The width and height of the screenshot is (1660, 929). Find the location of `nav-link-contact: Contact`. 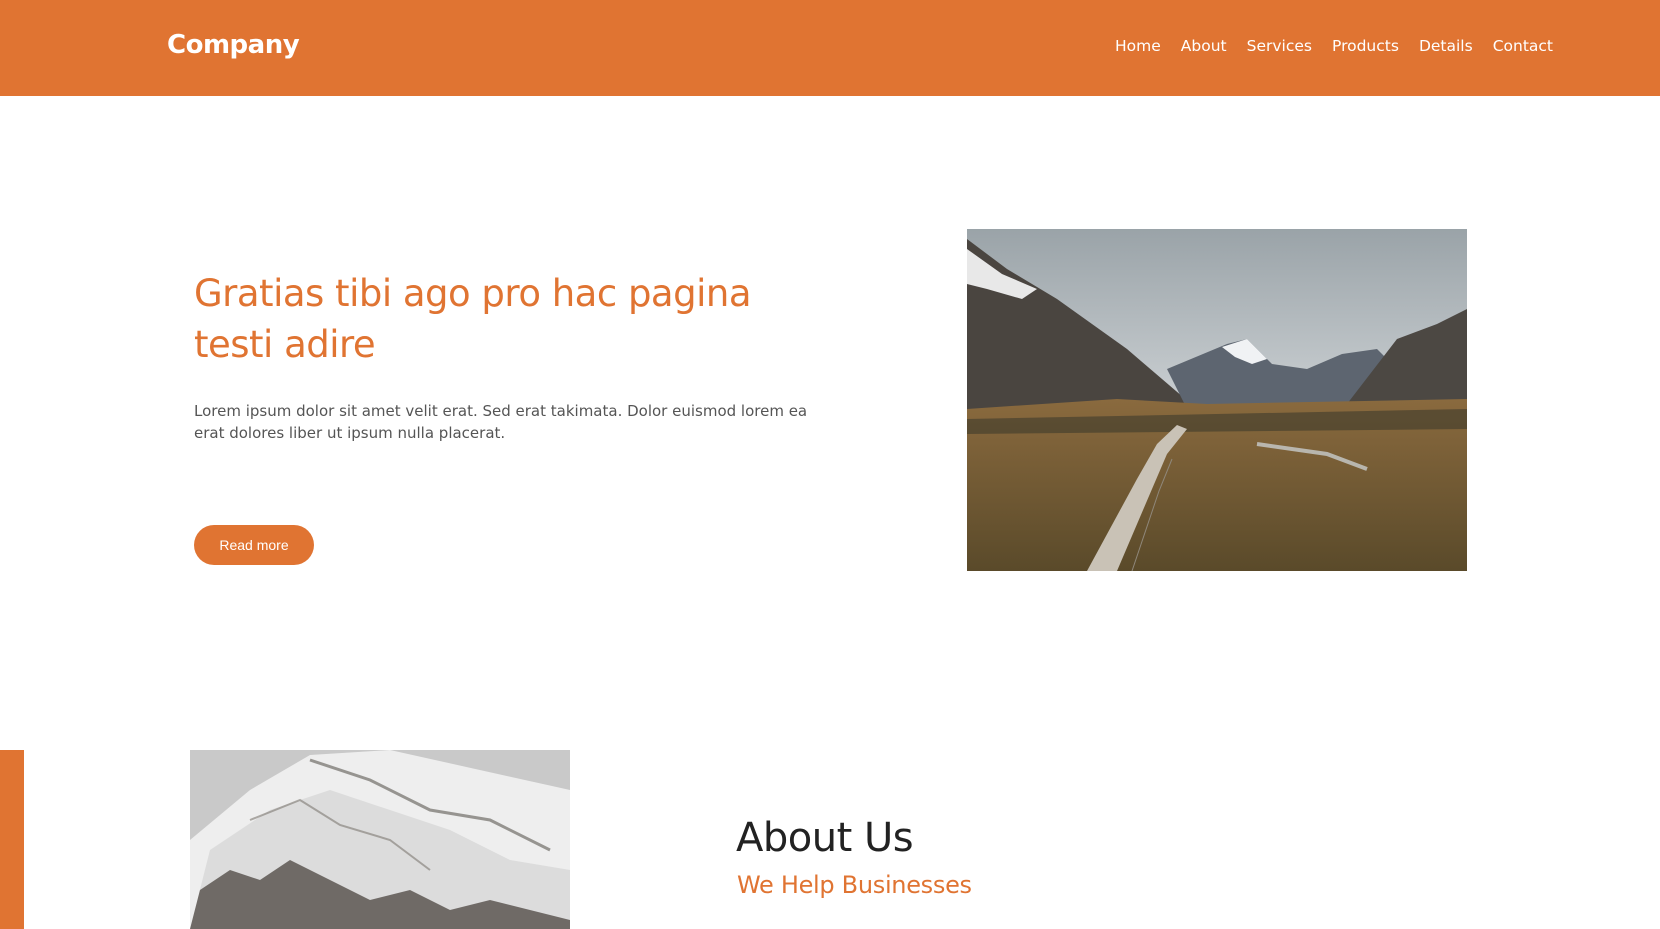

nav-link-contact: Contact is located at coordinates (1523, 46).